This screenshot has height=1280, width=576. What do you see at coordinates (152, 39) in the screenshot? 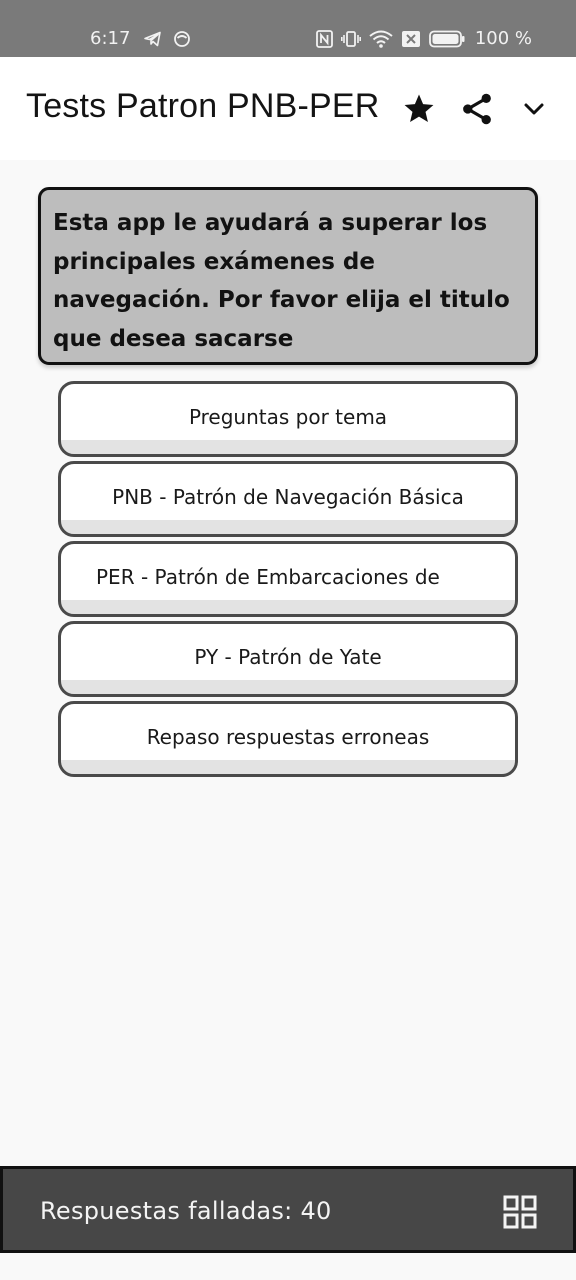
I see `telegram-icon` at bounding box center [152, 39].